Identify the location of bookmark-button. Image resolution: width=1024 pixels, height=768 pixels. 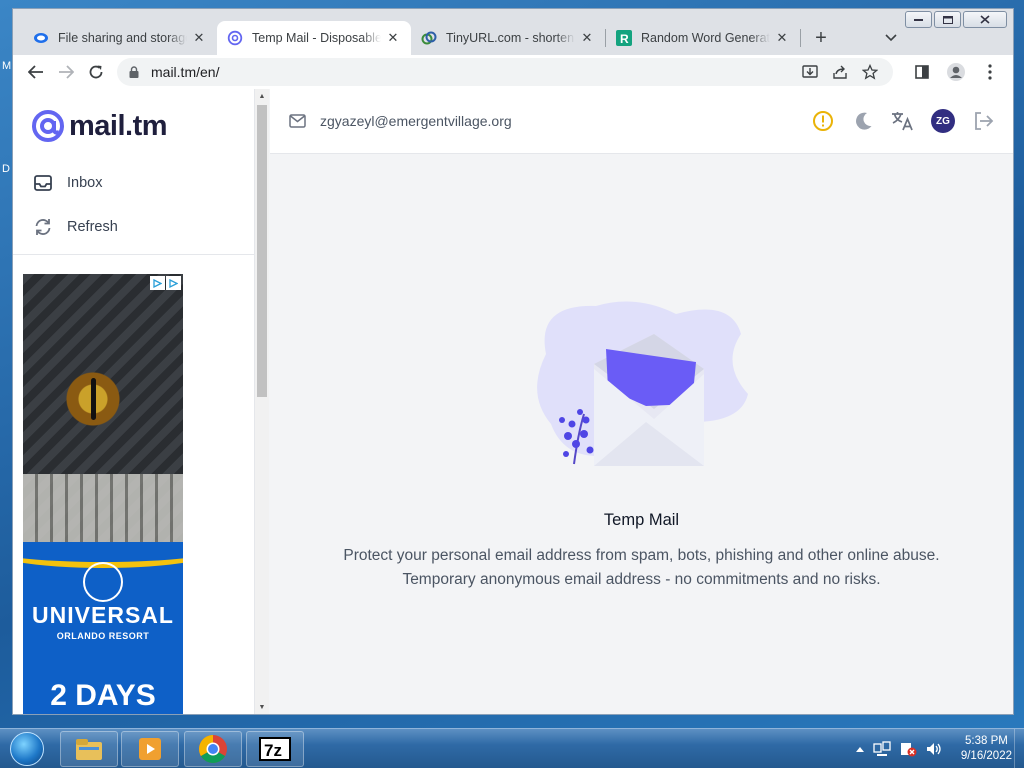
(870, 72).